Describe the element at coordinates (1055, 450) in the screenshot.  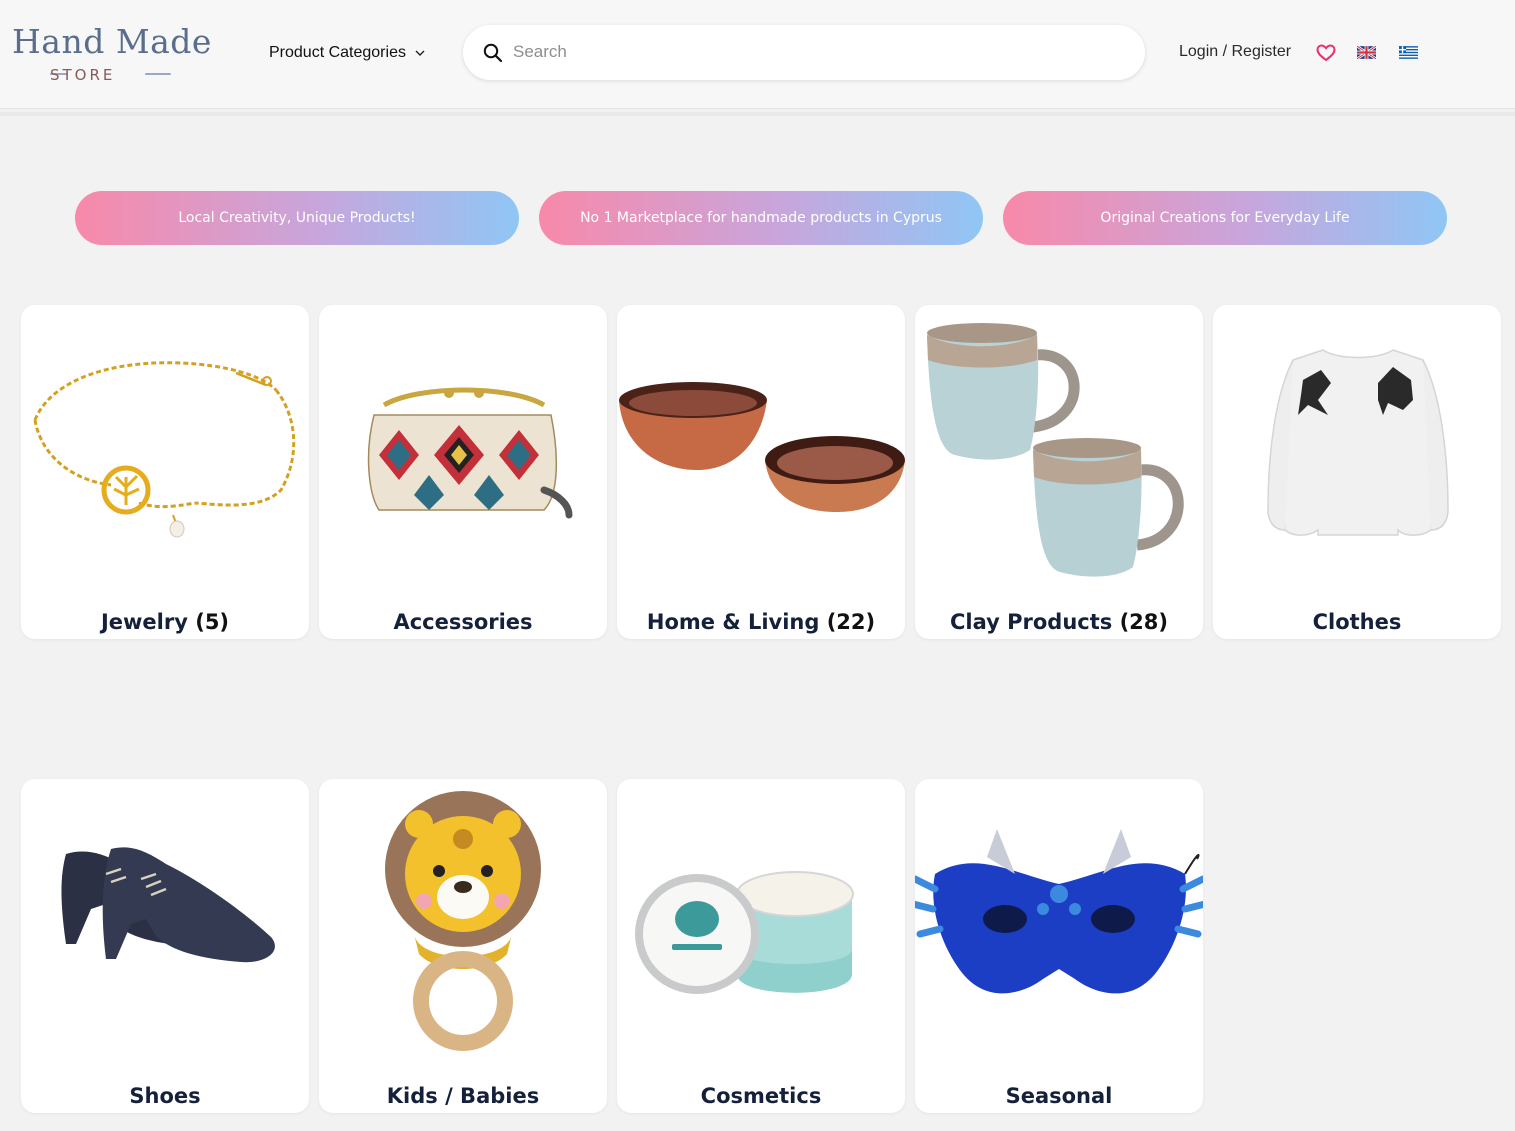
I see `mugs-image` at that location.